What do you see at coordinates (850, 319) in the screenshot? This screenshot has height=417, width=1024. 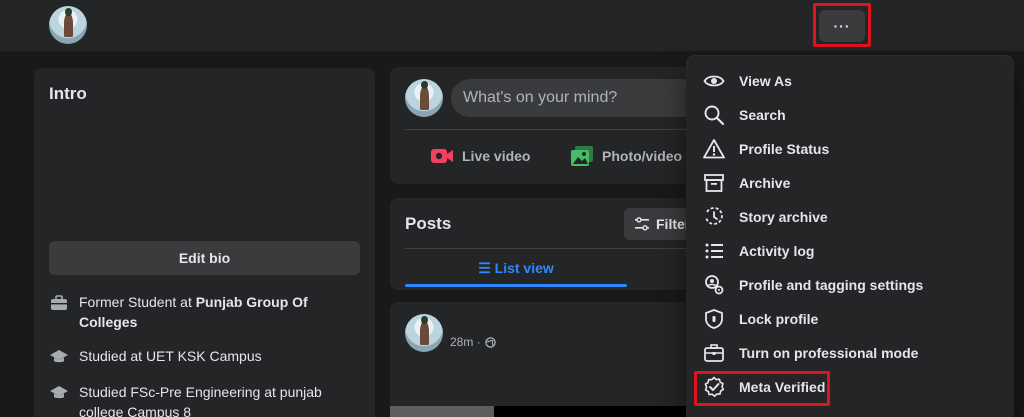 I see `menu-item-lock-profile: Lock profile` at bounding box center [850, 319].